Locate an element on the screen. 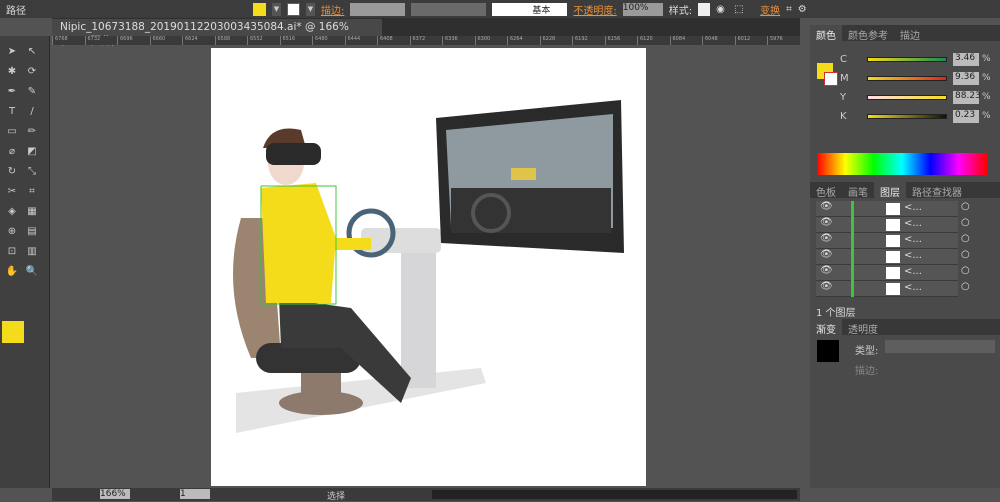 The height and width of the screenshot is (502, 1000). tool-icon: ⌀ is located at coordinates (12, 152).